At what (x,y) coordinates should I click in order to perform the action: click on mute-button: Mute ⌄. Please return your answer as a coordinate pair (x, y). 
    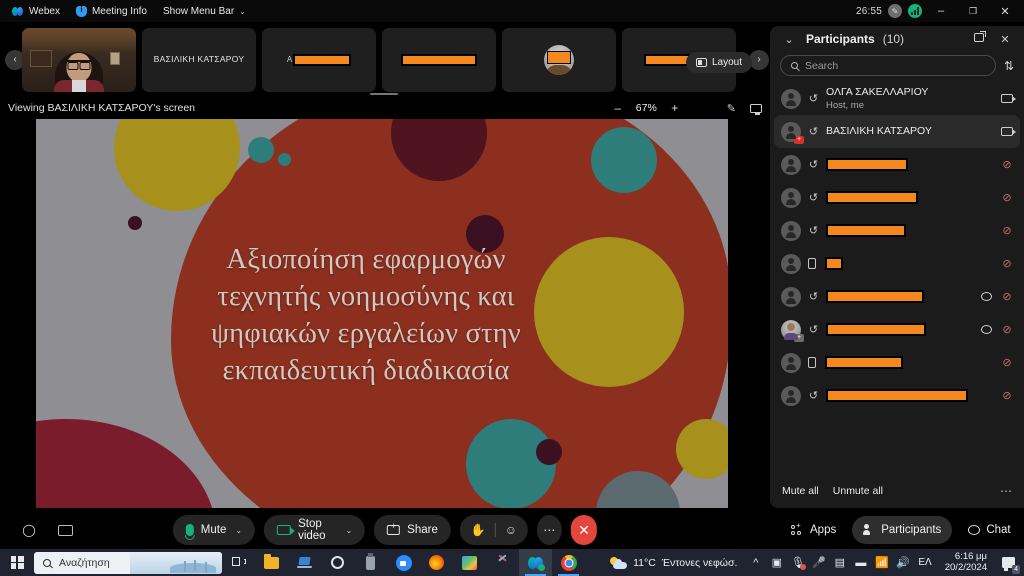
    Looking at the image, I should click on (214, 530).